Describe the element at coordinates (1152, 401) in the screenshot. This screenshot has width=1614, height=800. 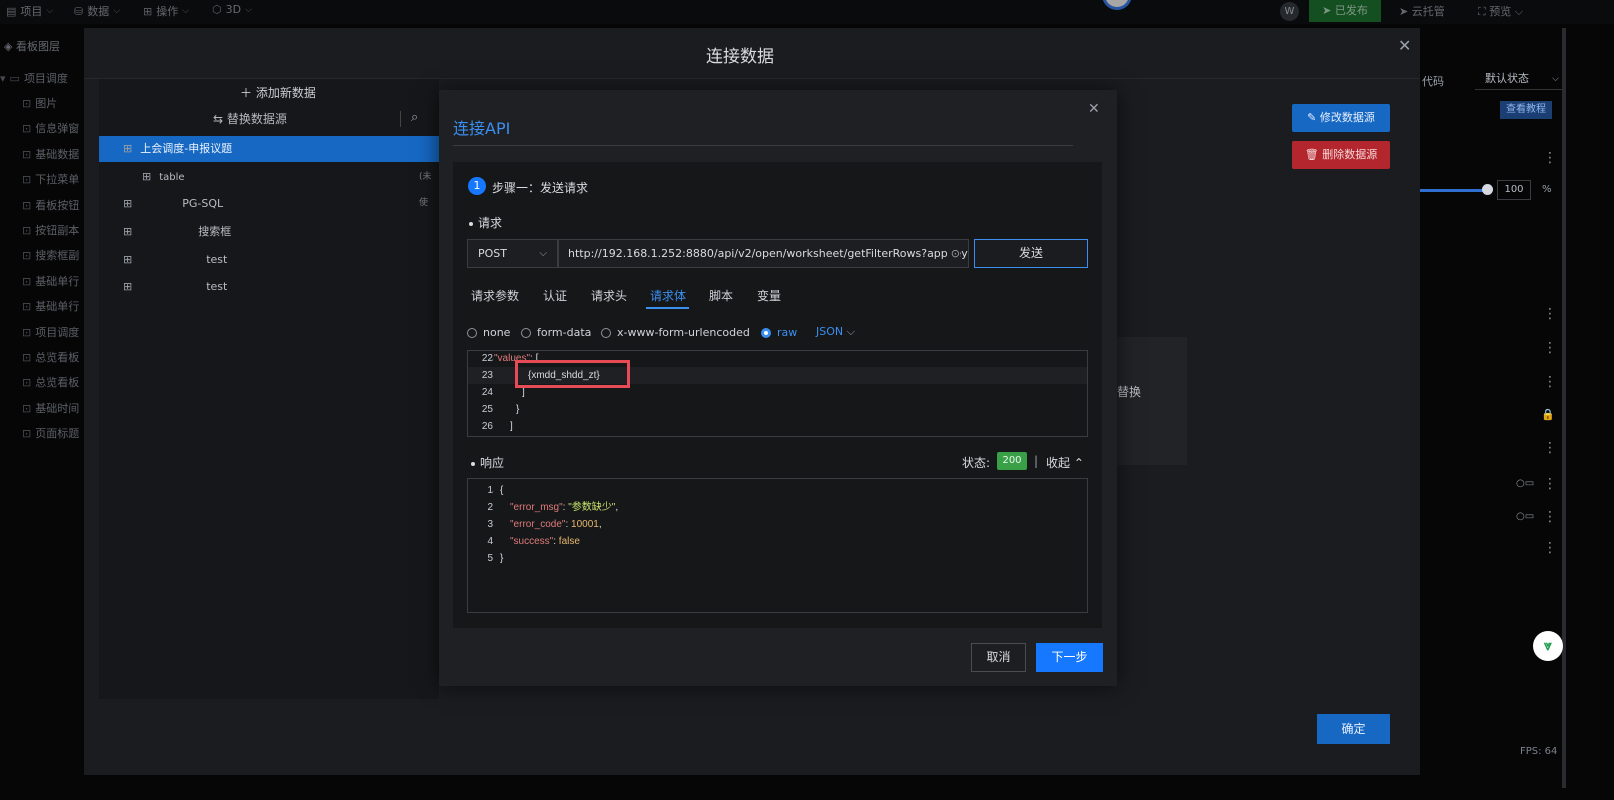
I see `background-panel` at that location.